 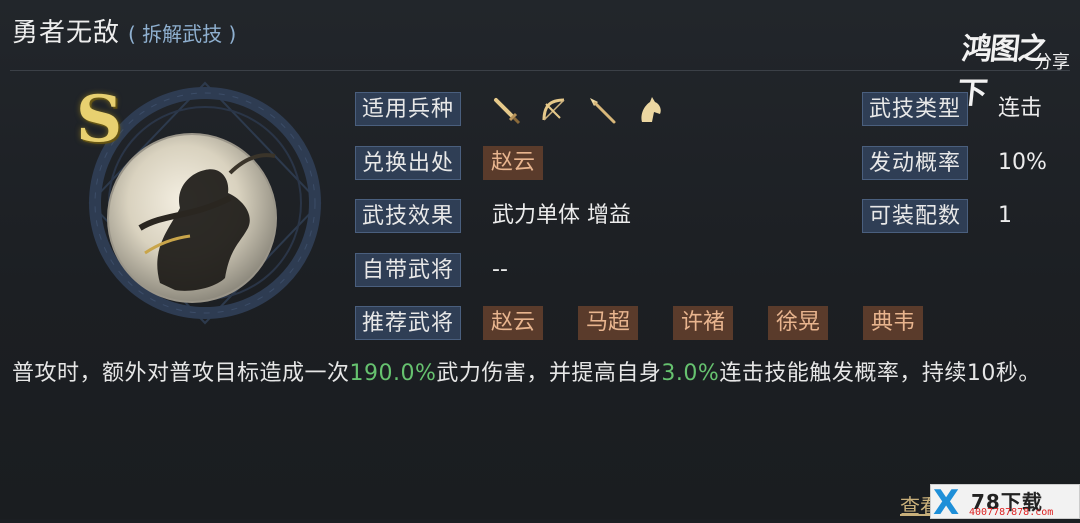 I want to click on skill-subtitle: ( 拆解武技 ), so click(x=182, y=34).